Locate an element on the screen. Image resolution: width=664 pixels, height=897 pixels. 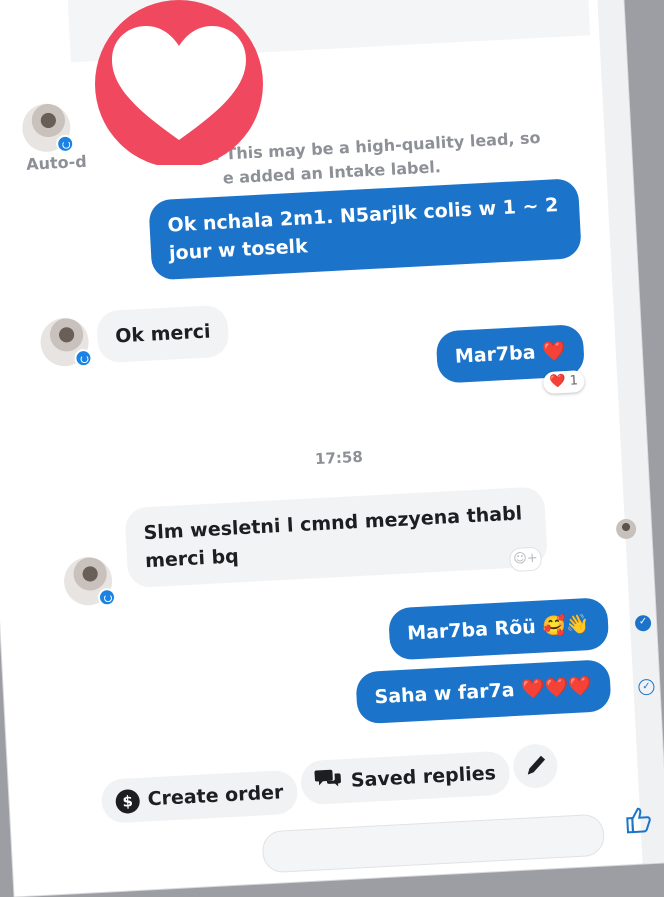
smiley-plus-icon: ☺+ is located at coordinates (525, 559).